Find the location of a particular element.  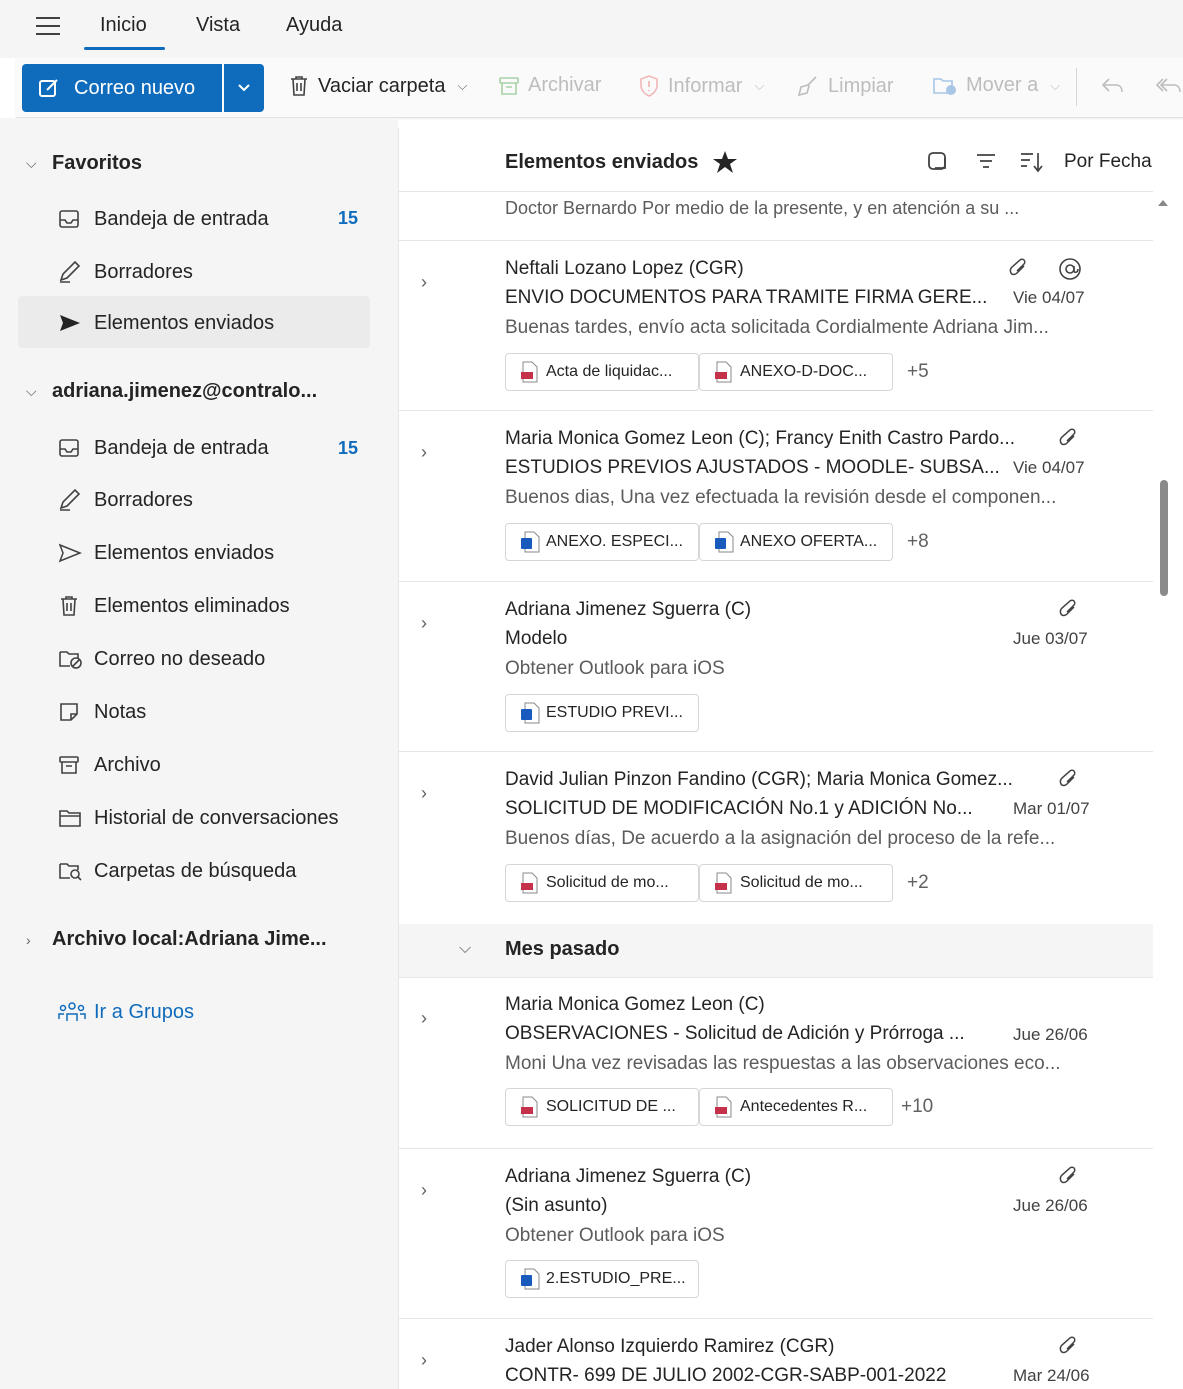

scroll-up-arrow-icon is located at coordinates (1163, 203).